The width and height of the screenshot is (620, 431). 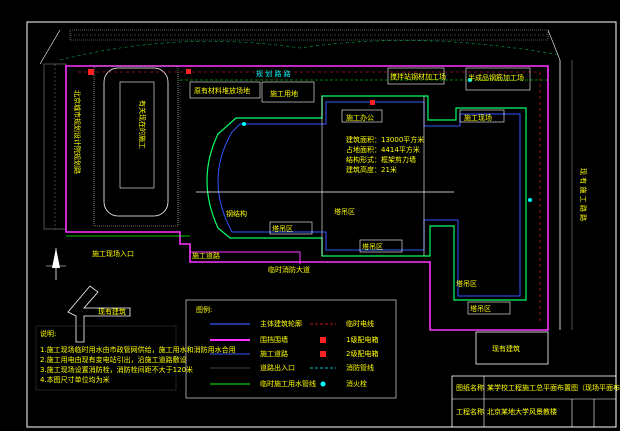 What do you see at coordinates (222, 90) in the screenshot?
I see `north-label-1: 原有材料堆放场地` at bounding box center [222, 90].